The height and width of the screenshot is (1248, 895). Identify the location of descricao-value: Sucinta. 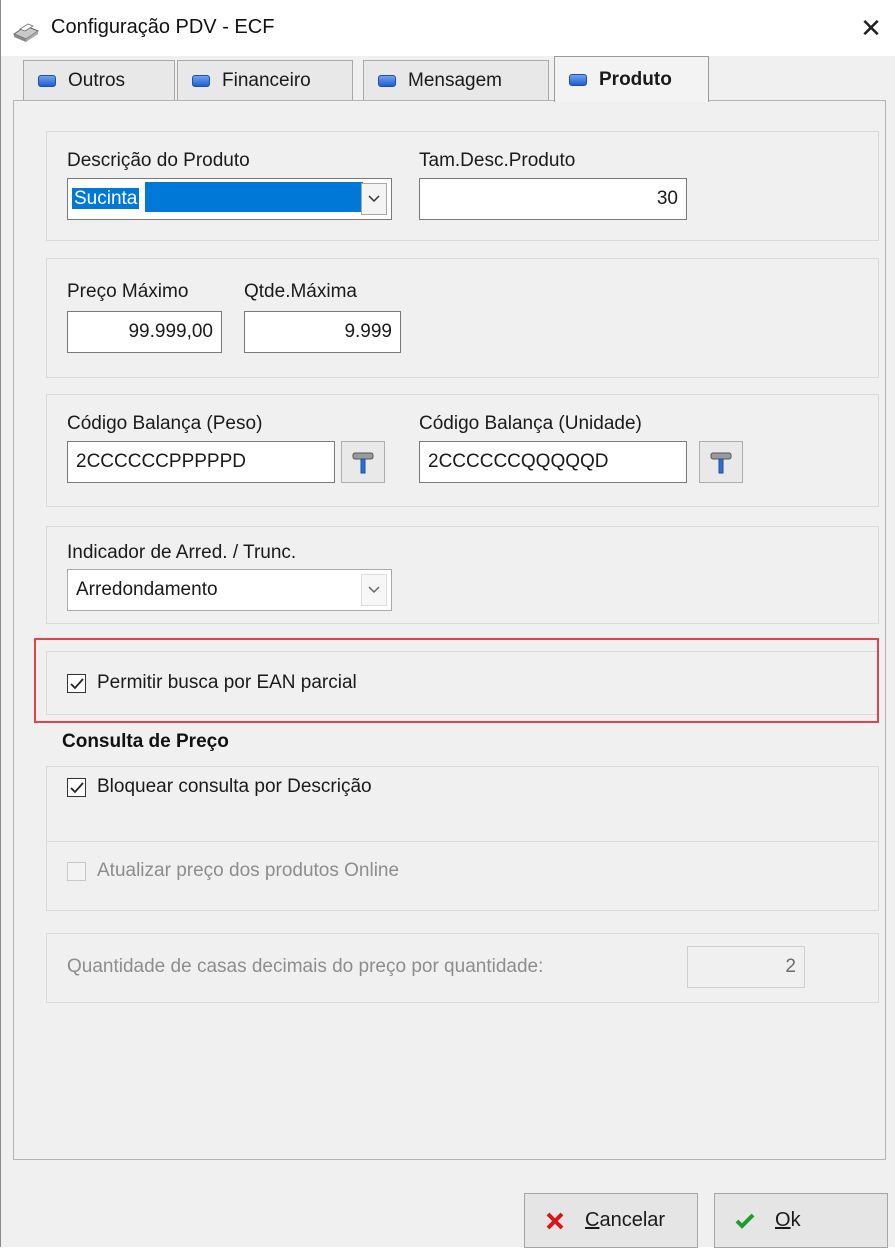
(106, 198).